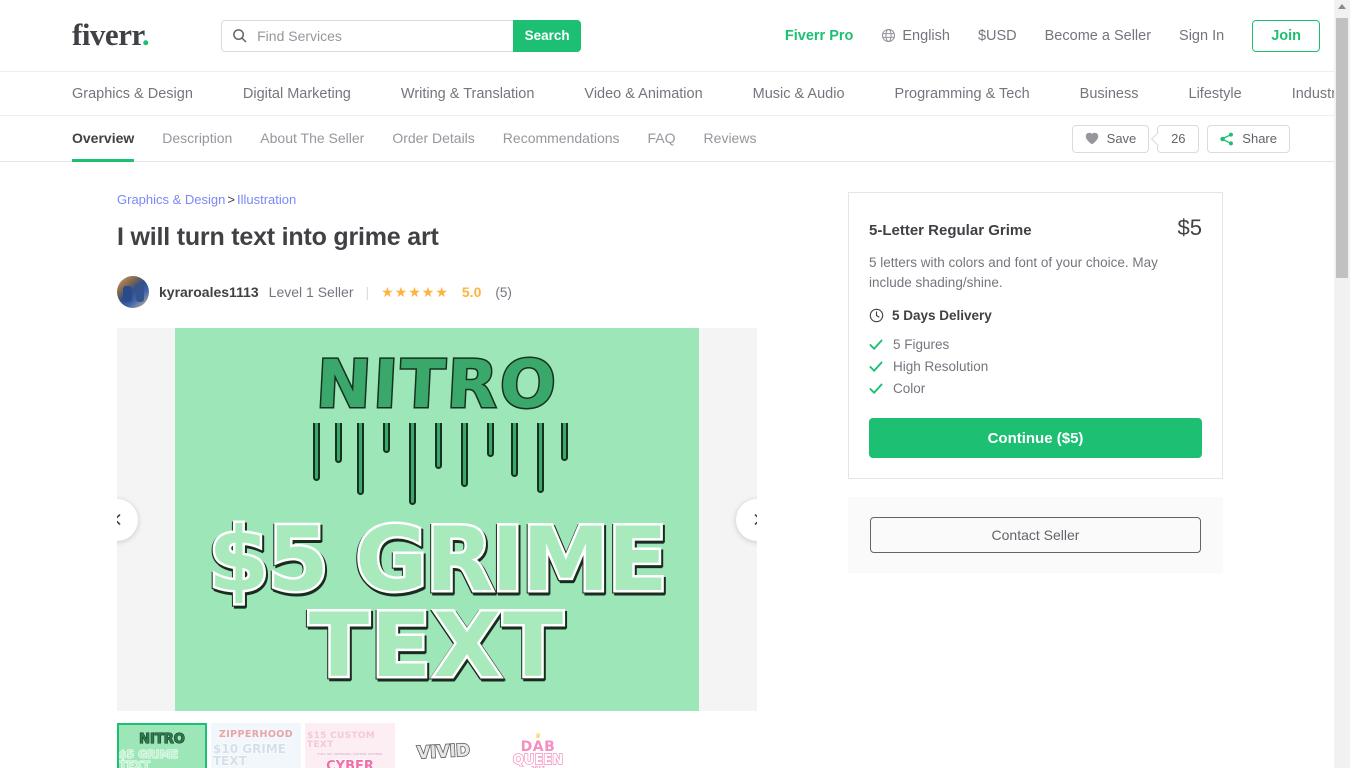 Image resolution: width=1366 pixels, height=768 pixels. I want to click on contact-seller-panel: Contact Seller, so click(1035, 535).